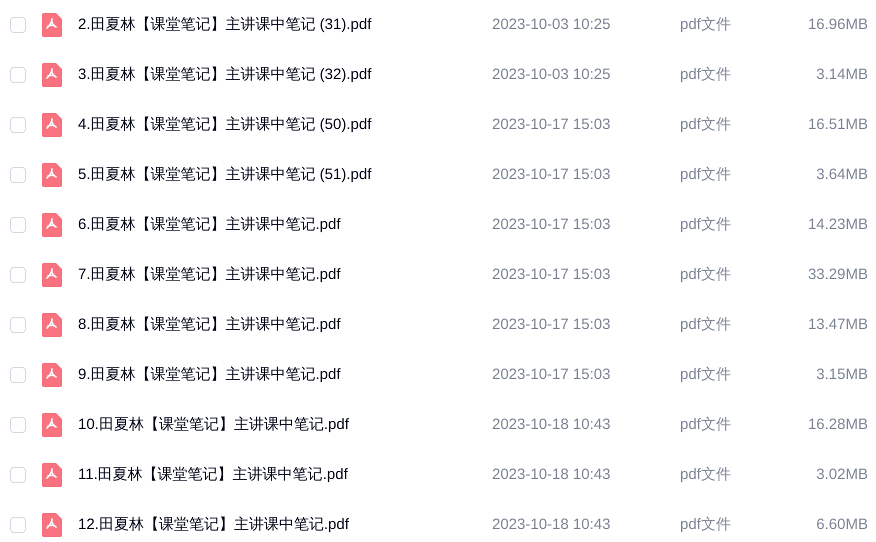  What do you see at coordinates (285, 175) in the screenshot?
I see `file-name: 5.田夏林【课堂笔记】主讲课中笔记 (51).pdf` at bounding box center [285, 175].